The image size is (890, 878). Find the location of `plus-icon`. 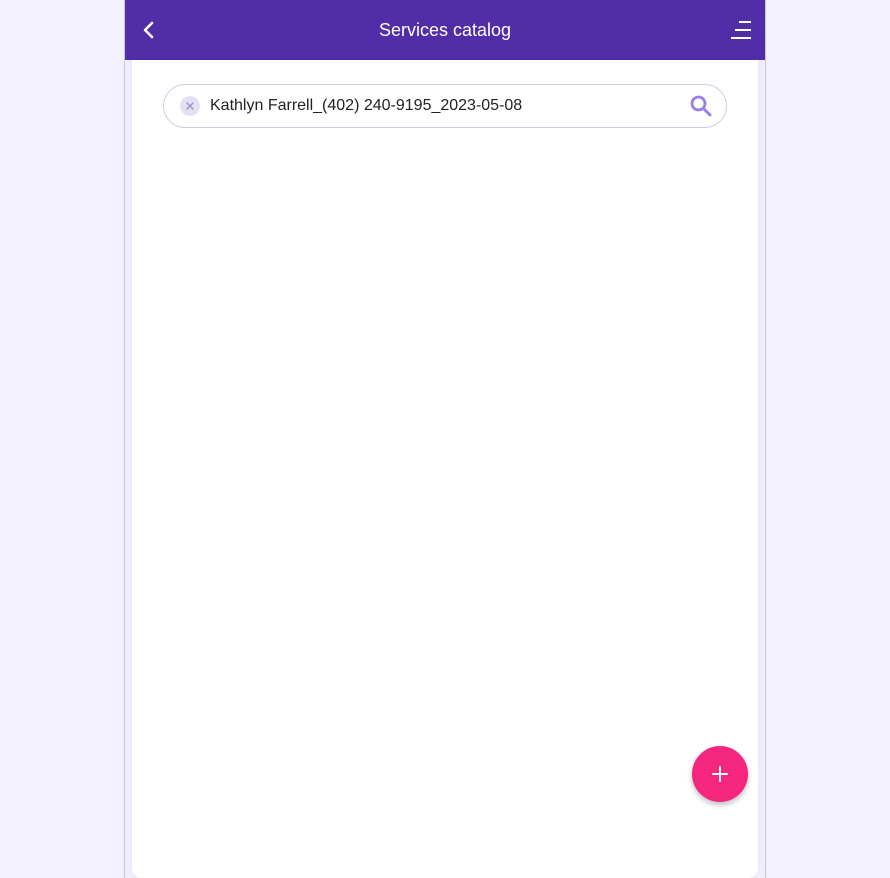

plus-icon is located at coordinates (720, 774).